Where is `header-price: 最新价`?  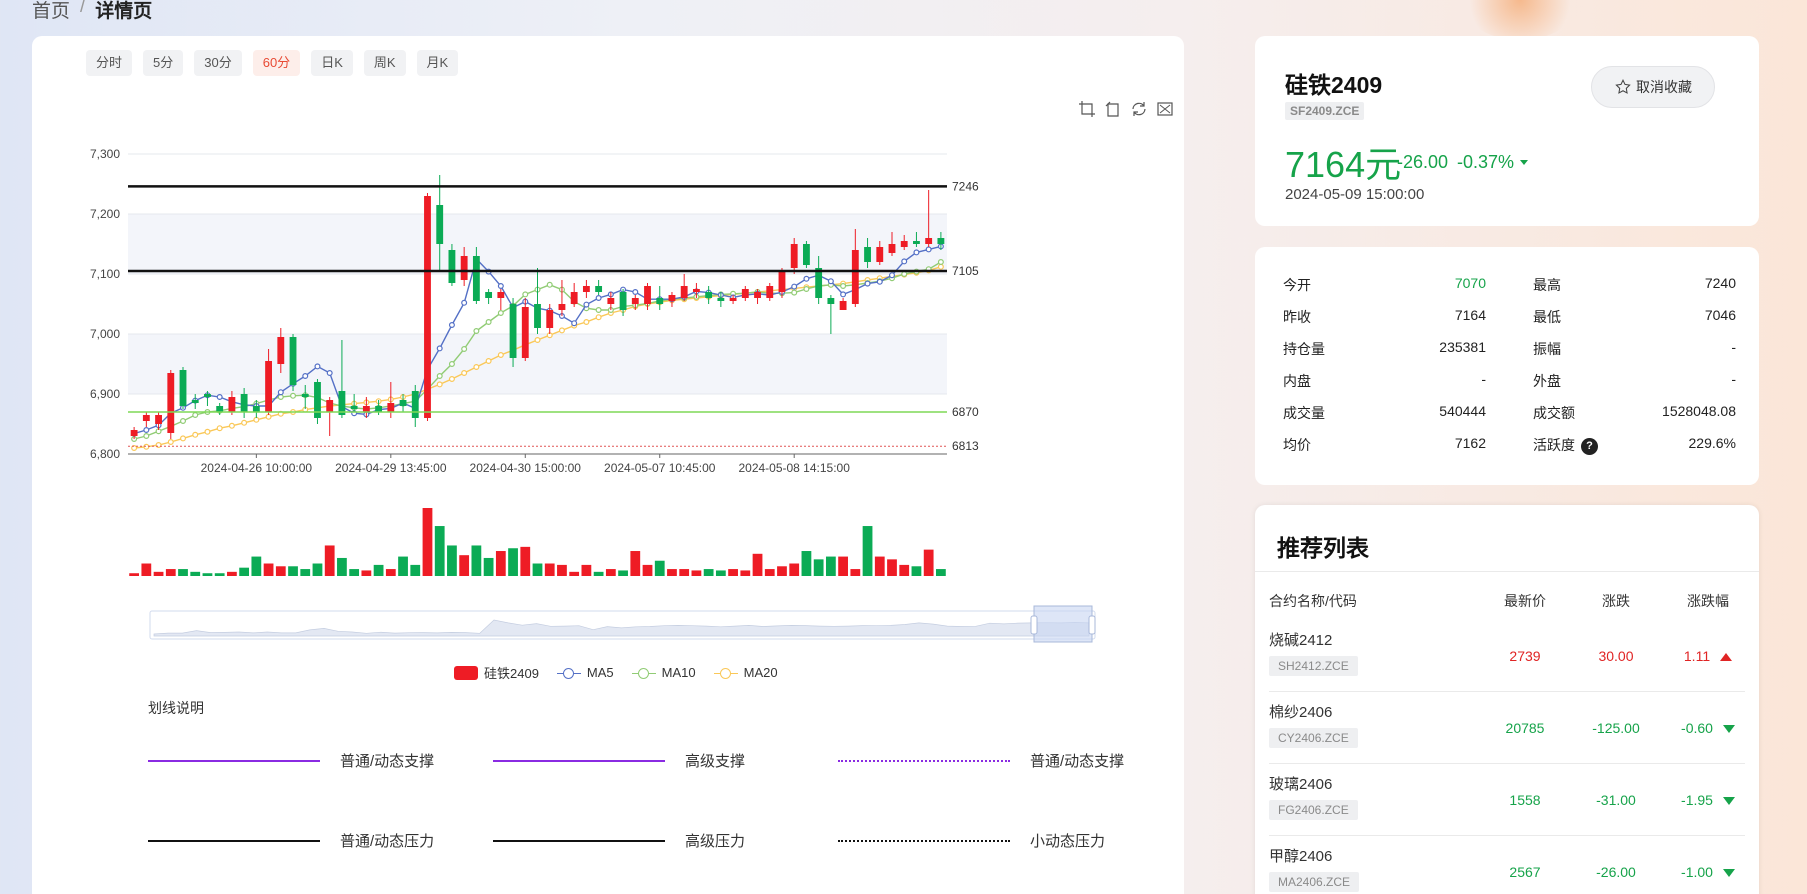 header-price: 最新价 is located at coordinates (1525, 601).